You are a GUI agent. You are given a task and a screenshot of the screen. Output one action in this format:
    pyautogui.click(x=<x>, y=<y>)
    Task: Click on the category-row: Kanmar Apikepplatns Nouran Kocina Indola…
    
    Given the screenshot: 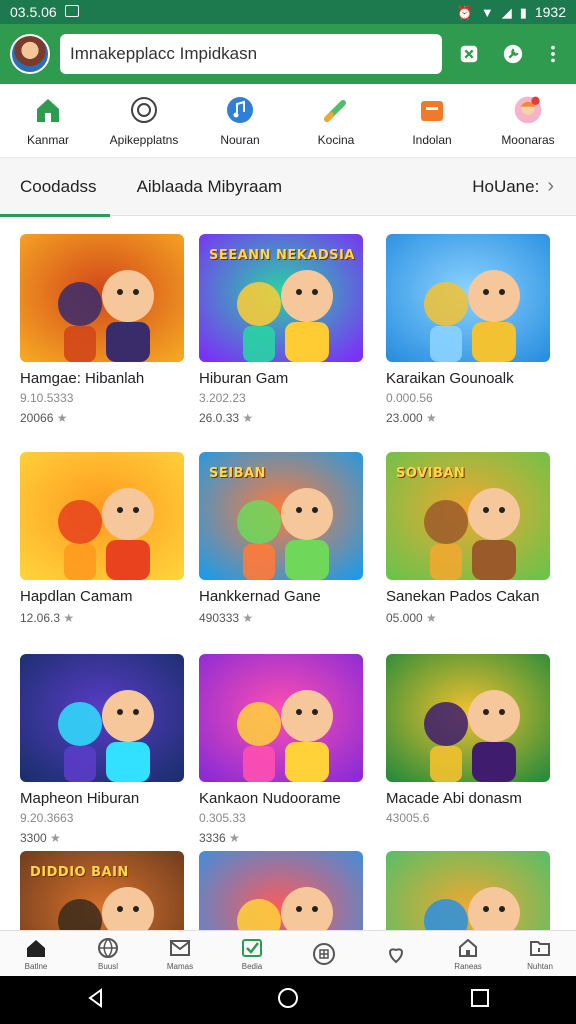 What is the action you would take?
    pyautogui.click(x=288, y=121)
    